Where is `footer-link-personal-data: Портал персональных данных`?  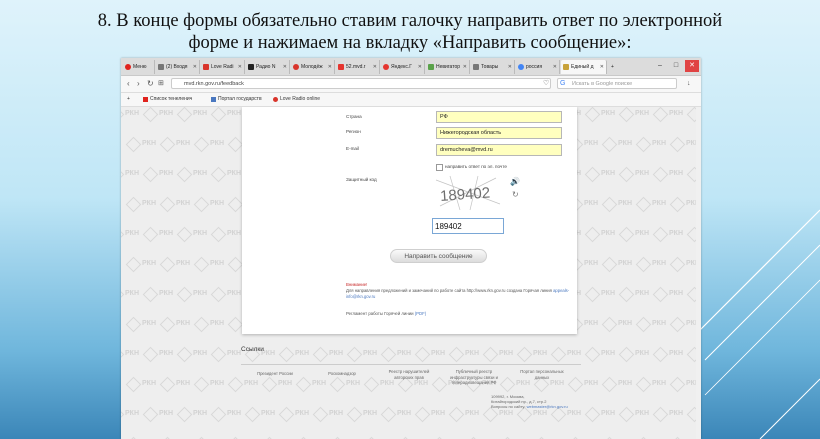 footer-link-personal-data: Портал персональных данных is located at coordinates (542, 374).